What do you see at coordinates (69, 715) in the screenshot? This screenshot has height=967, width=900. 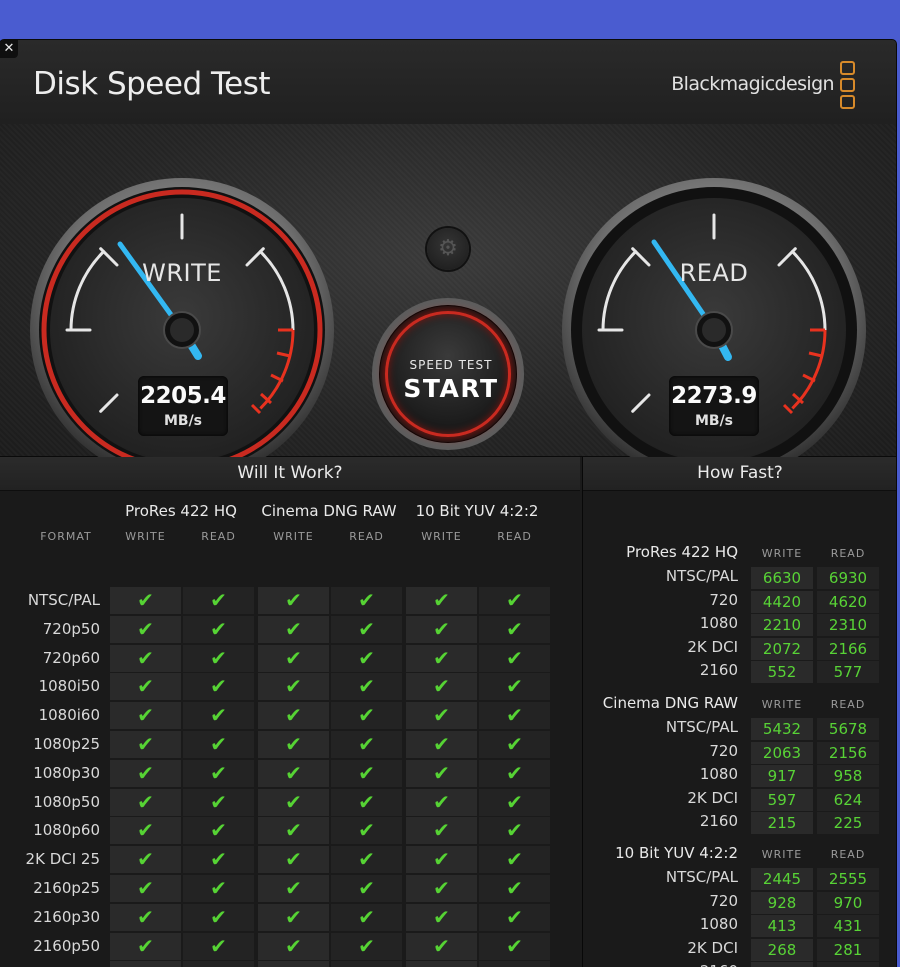 I see `format-row-label: 1080i60` at bounding box center [69, 715].